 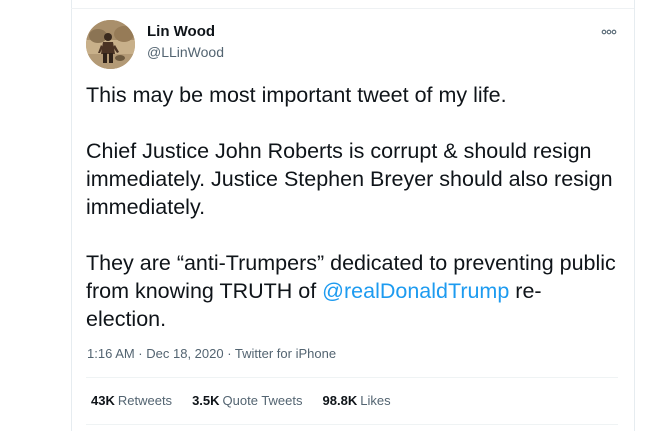 What do you see at coordinates (415, 291) in the screenshot?
I see `mention-link: @realDonaldTrump` at bounding box center [415, 291].